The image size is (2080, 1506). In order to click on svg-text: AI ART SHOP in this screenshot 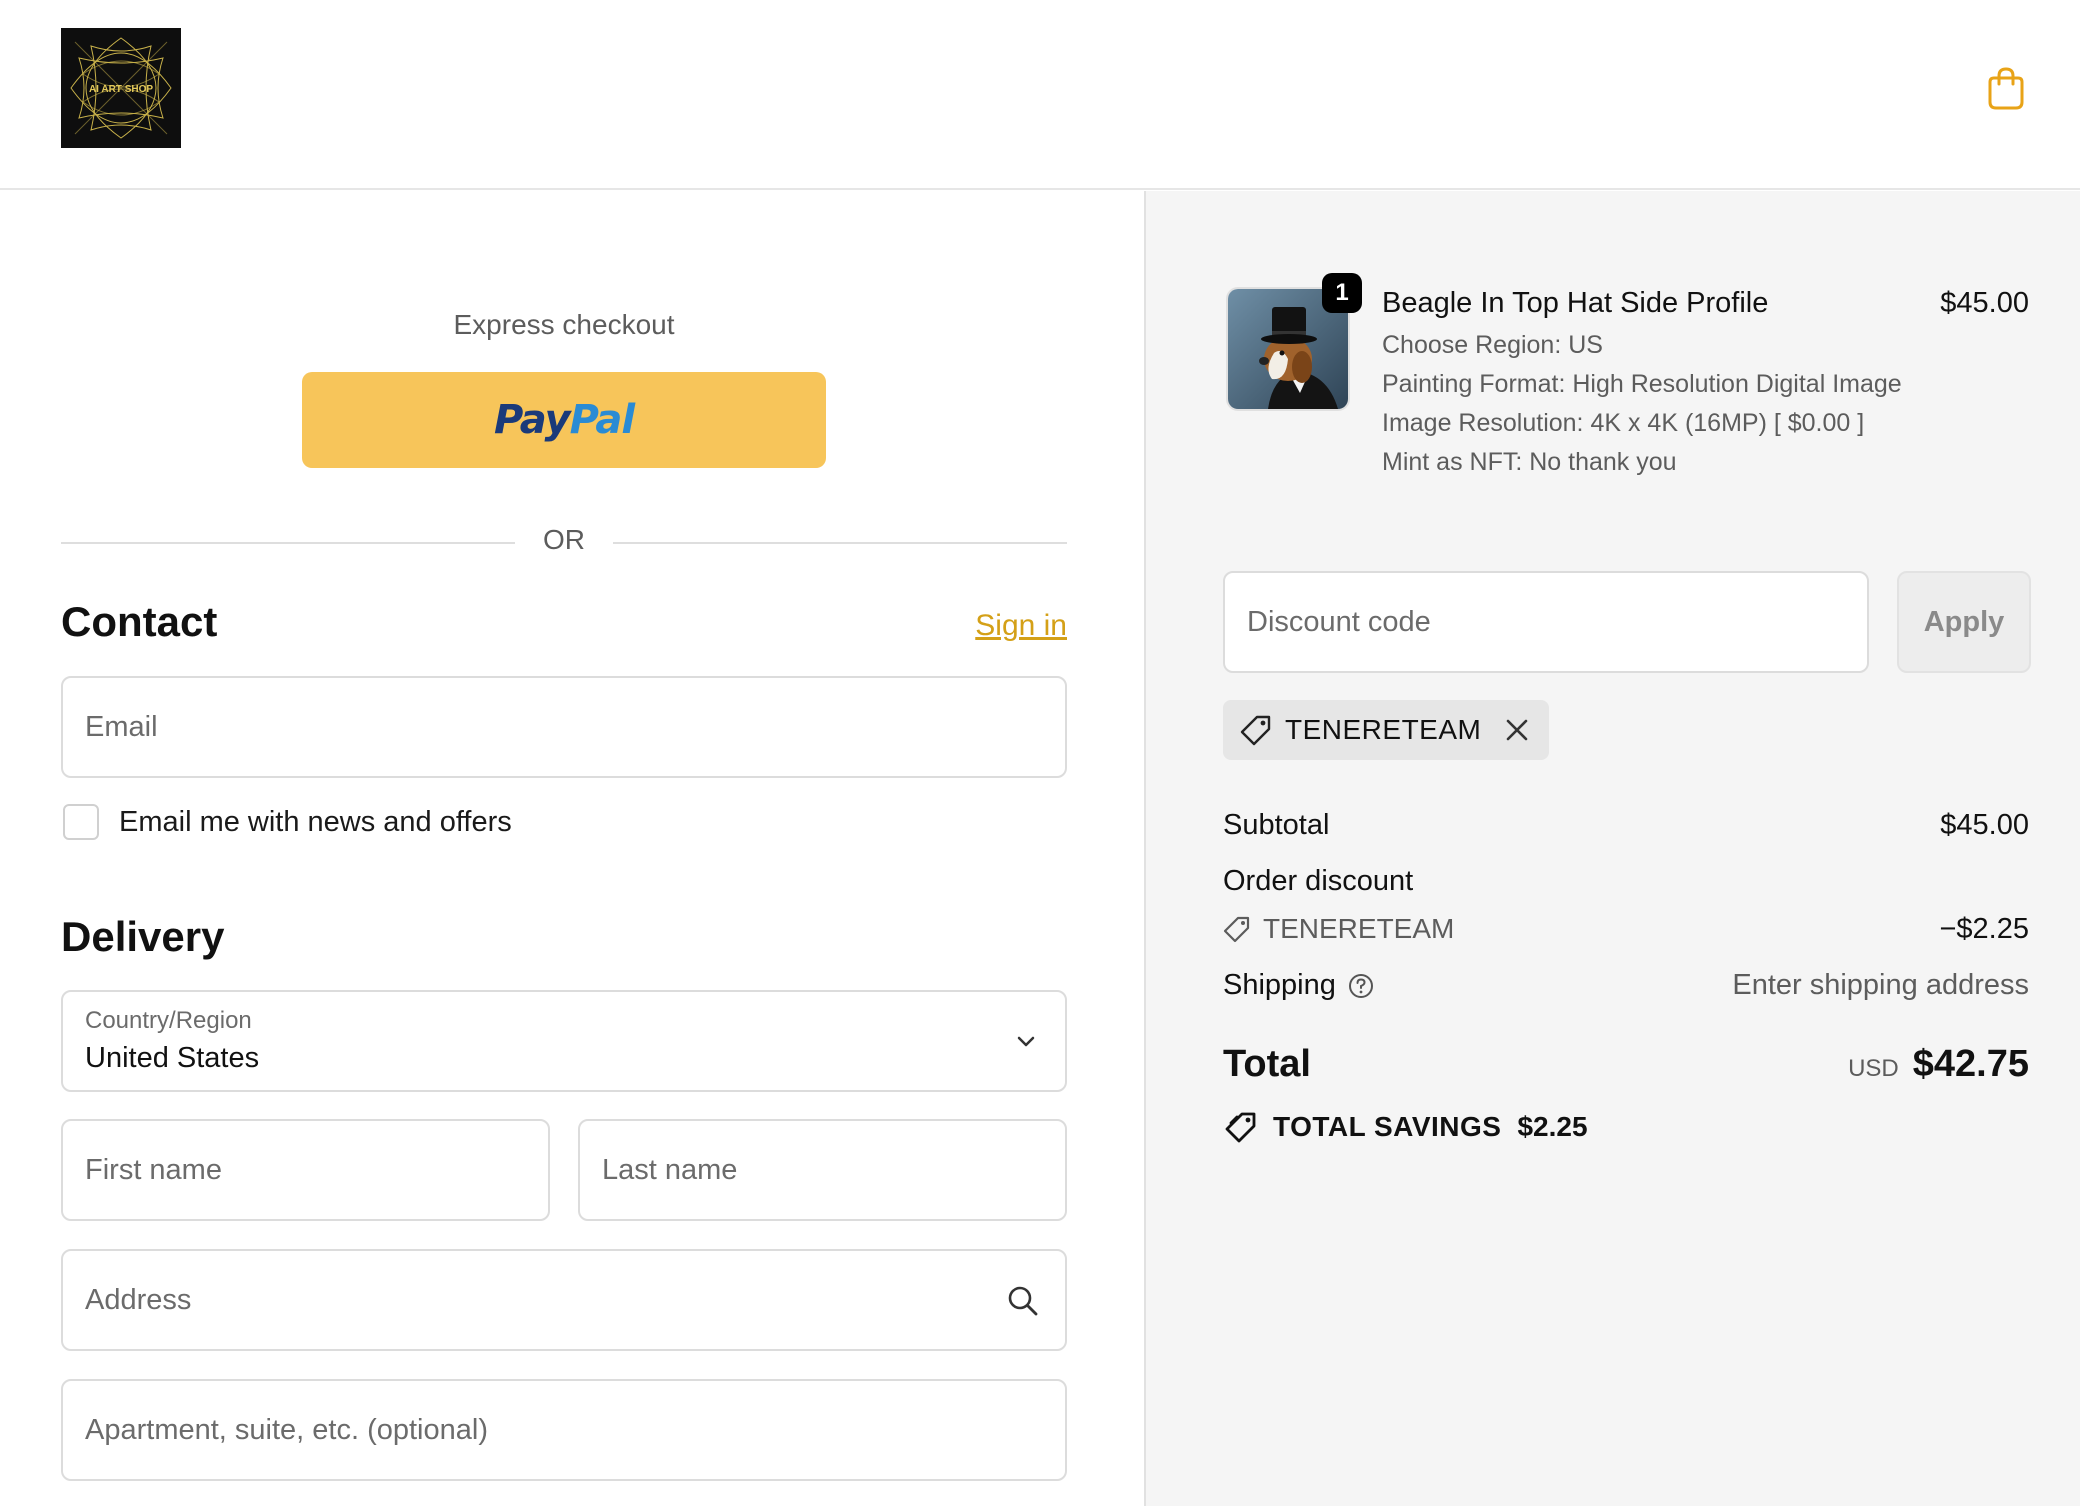, I will do `click(121, 89)`.